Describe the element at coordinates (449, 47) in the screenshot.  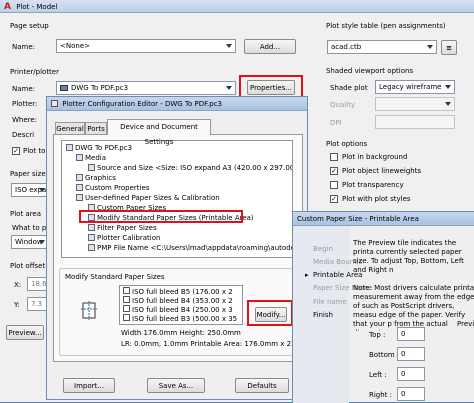
I see `edit-style-button: ≡` at that location.